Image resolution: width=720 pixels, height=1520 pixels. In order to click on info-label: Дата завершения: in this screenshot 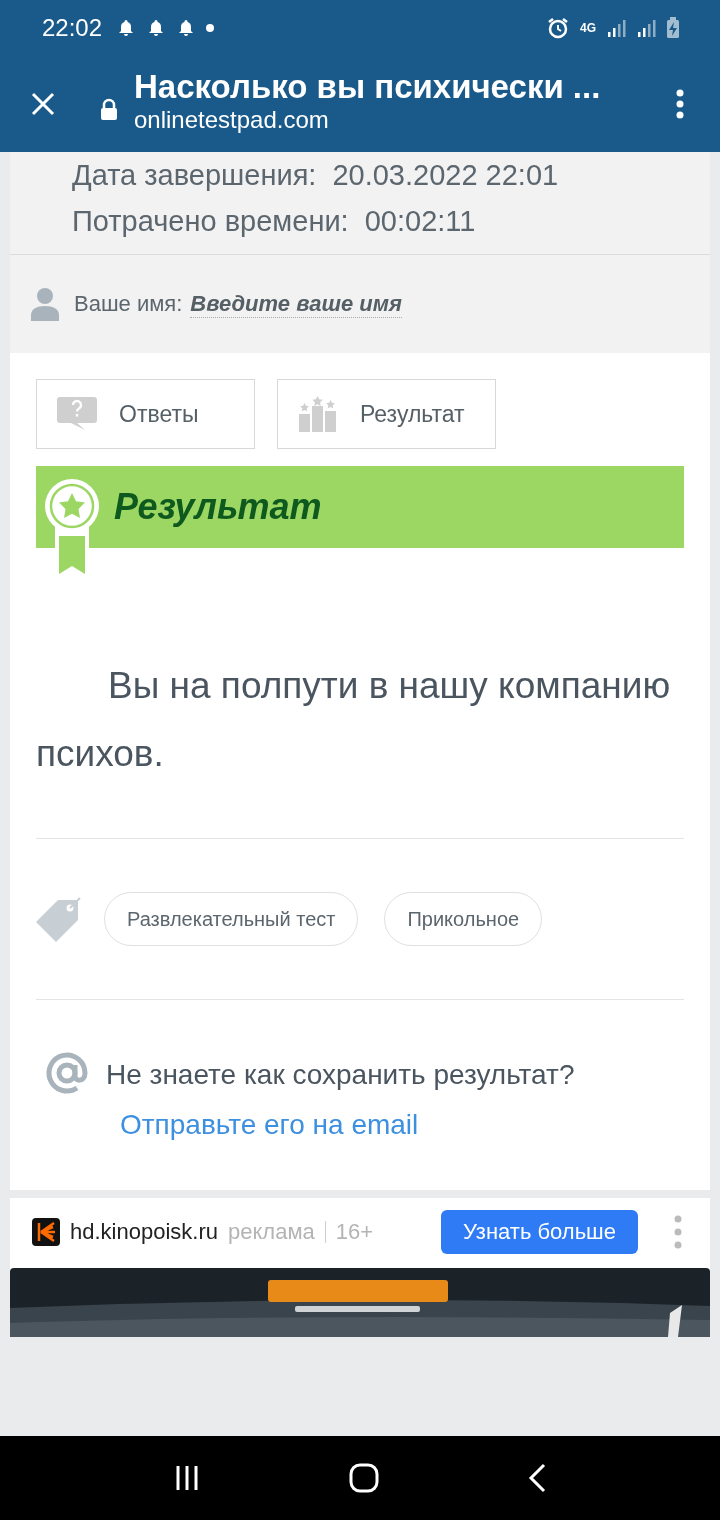, I will do `click(194, 175)`.